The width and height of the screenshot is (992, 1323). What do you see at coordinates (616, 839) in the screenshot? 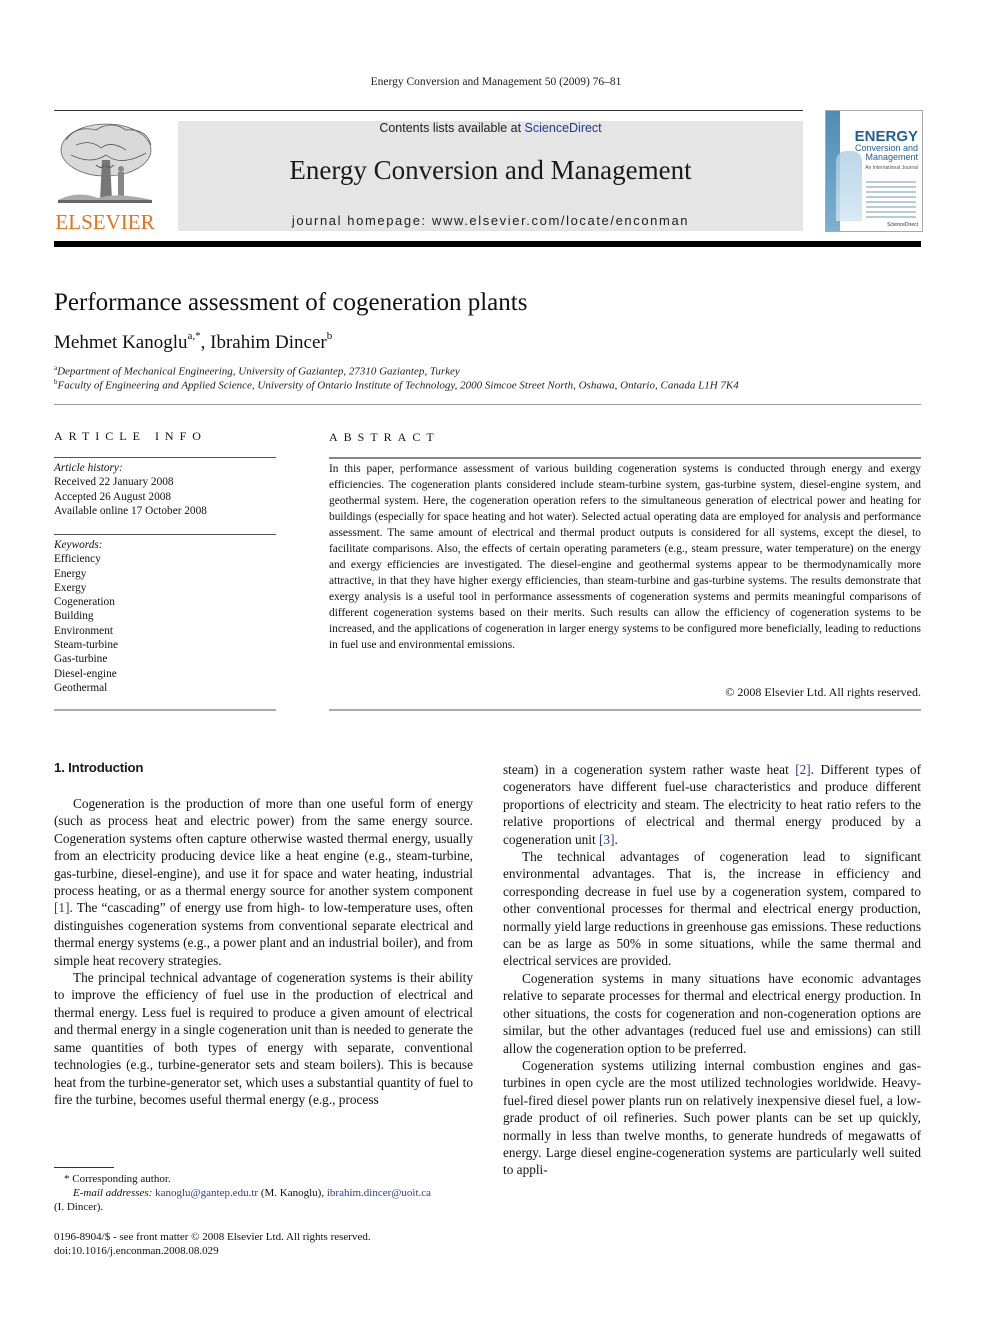
I see `paragraph-text: .` at bounding box center [616, 839].